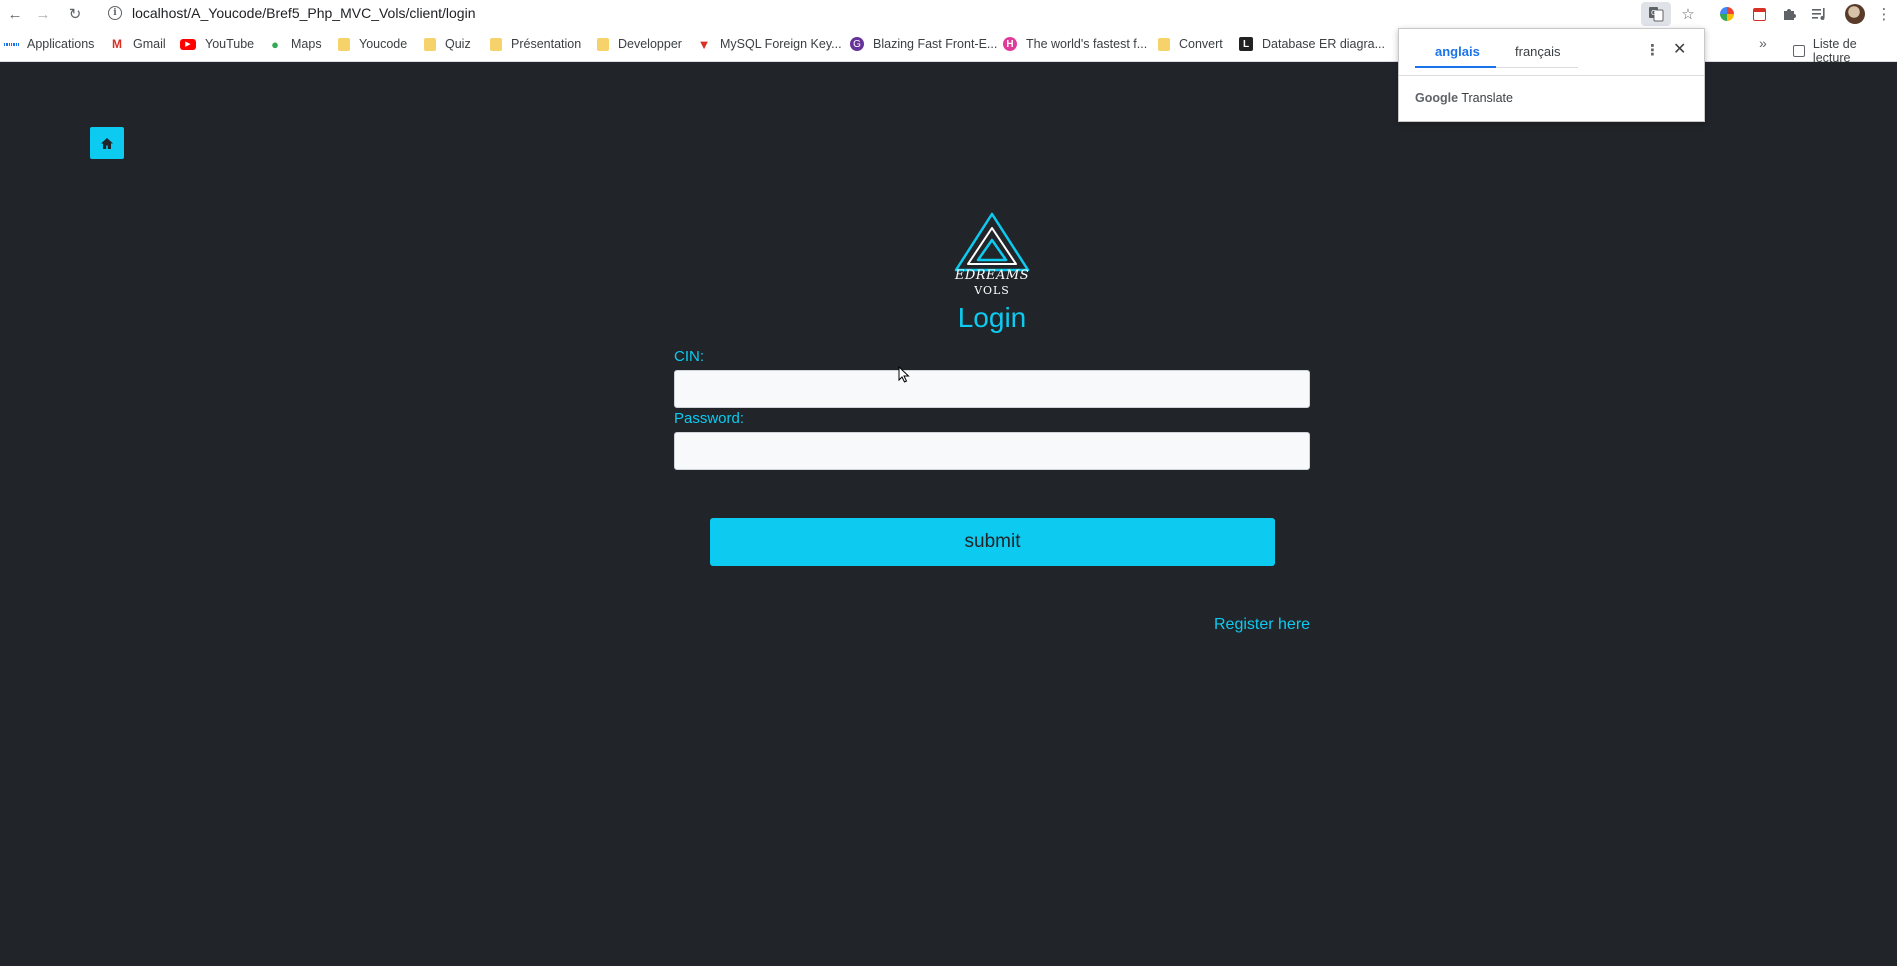 The image size is (1897, 966). What do you see at coordinates (306, 44) in the screenshot?
I see `bookmark-label: Maps` at bounding box center [306, 44].